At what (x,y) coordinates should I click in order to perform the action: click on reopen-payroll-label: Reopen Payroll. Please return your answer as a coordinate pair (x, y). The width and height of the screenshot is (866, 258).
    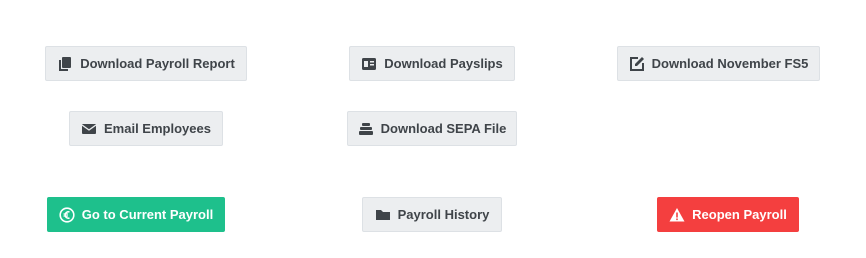
    Looking at the image, I should click on (739, 214).